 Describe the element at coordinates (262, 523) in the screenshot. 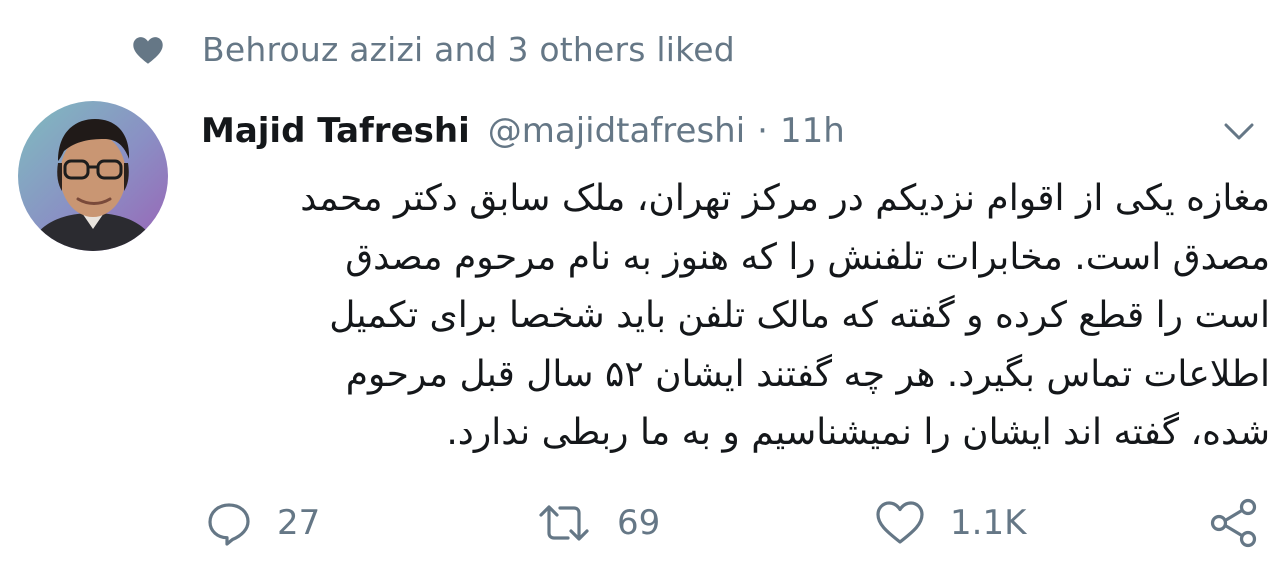

I see `reply-button: 27` at that location.